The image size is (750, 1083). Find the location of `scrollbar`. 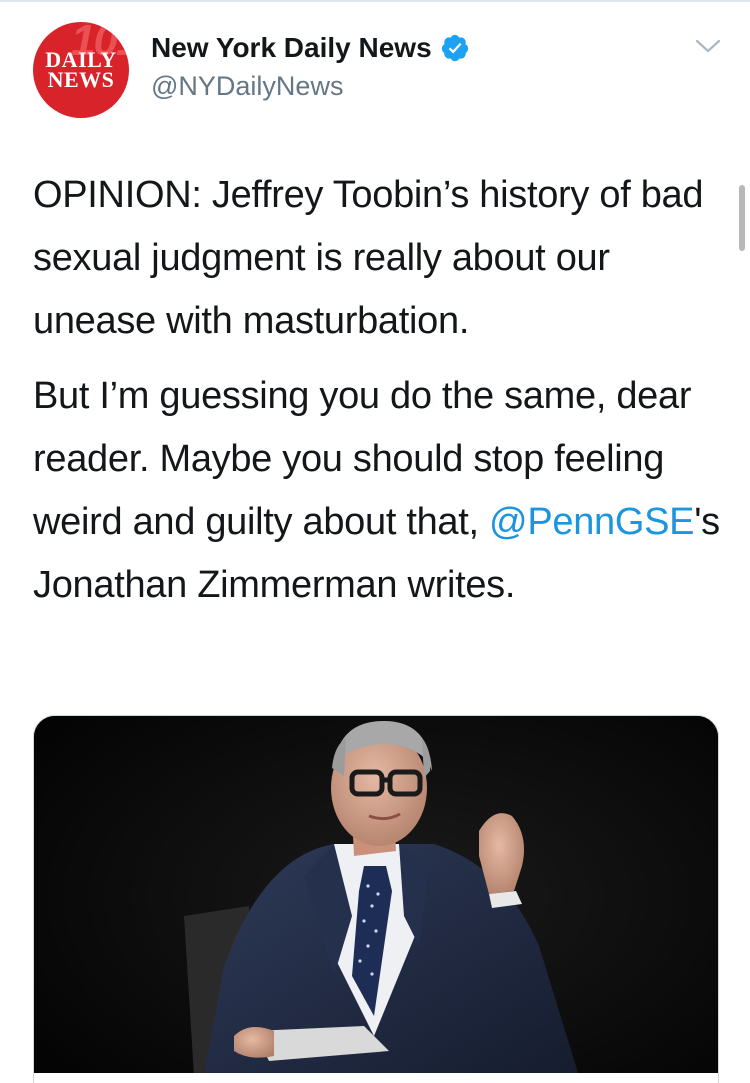

scrollbar is located at coordinates (742, 218).